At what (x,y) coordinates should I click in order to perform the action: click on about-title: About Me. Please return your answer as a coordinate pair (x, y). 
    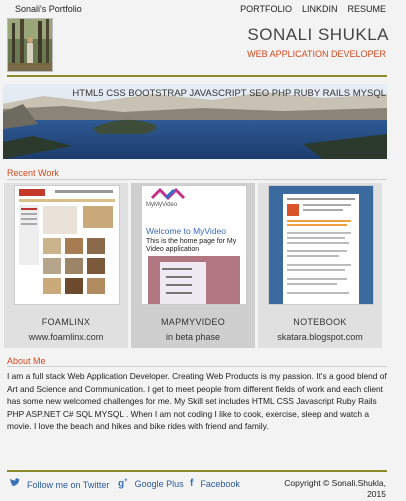
    Looking at the image, I should click on (26, 361).